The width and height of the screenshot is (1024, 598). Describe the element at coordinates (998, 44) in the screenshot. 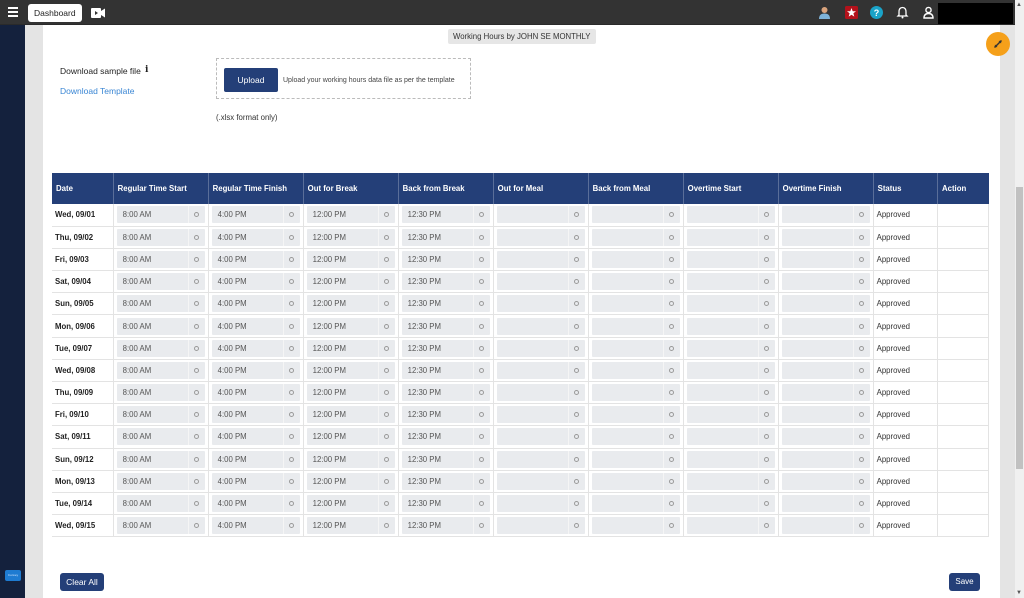

I see `expand-fab-button` at that location.